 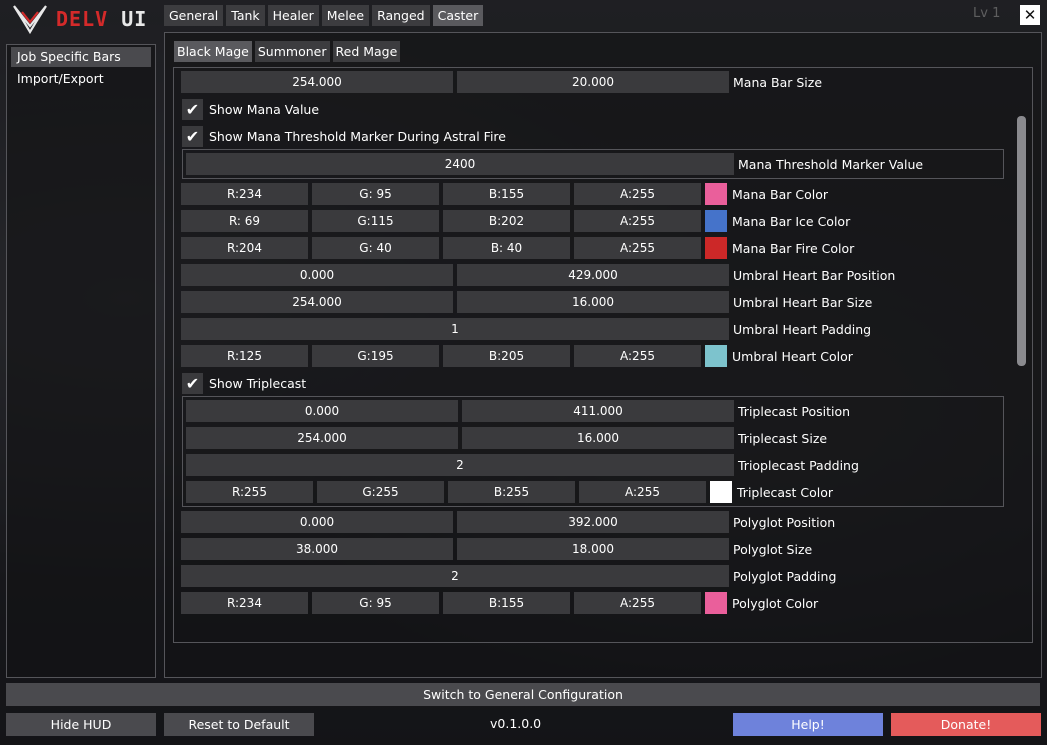 What do you see at coordinates (317, 549) in the screenshot?
I see `polyglot-width-input: 38.000` at bounding box center [317, 549].